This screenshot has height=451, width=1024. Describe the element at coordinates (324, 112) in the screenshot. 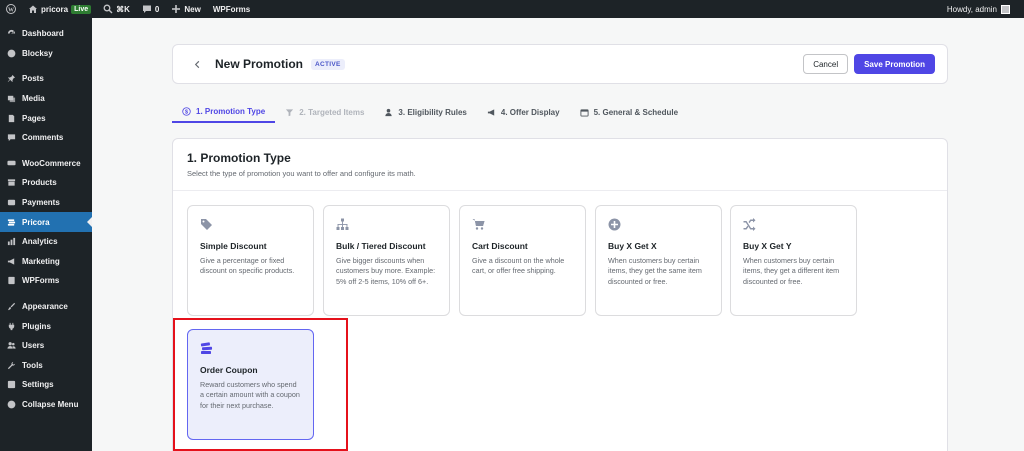

I see `tab-step-2: 2. Targeted Items` at that location.